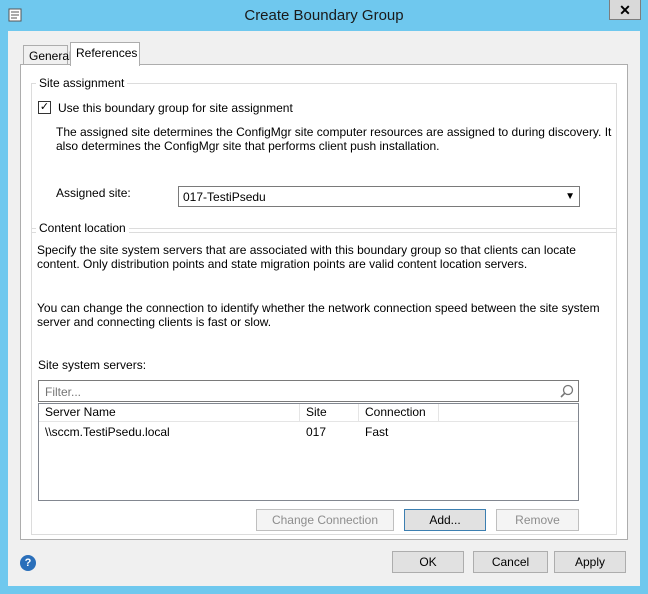 This screenshot has height=594, width=648. Describe the element at coordinates (325, 520) in the screenshot. I see `change-connection-button: Change Connection` at that location.